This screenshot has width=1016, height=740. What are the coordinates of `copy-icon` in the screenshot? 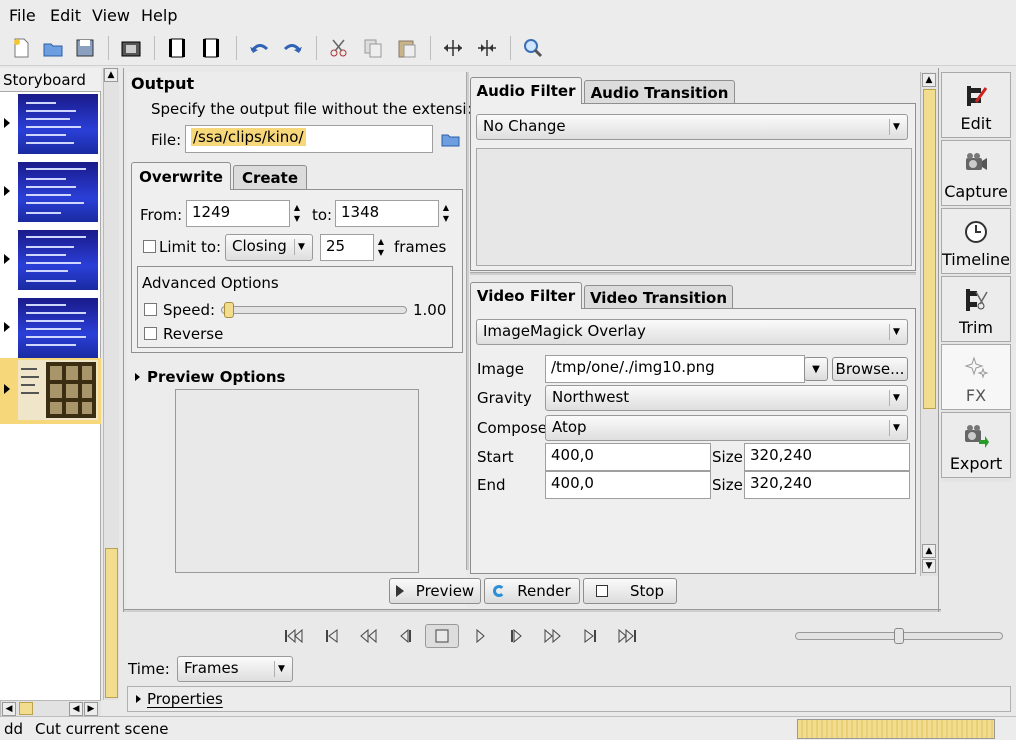 It's located at (373, 48).